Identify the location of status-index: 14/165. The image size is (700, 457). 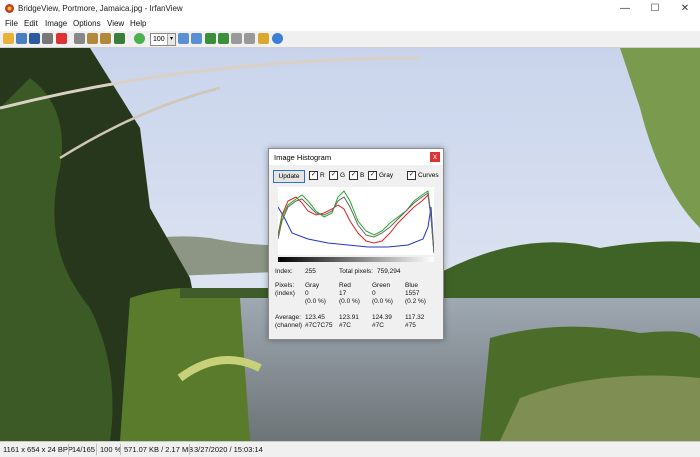
(83, 449).